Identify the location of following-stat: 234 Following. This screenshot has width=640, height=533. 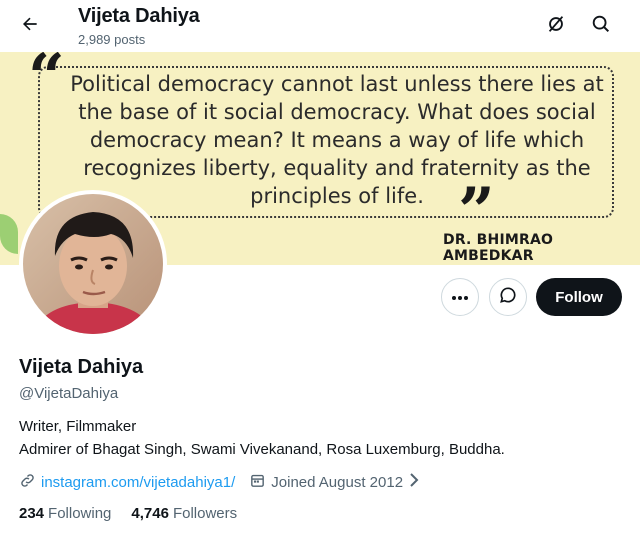
(65, 513).